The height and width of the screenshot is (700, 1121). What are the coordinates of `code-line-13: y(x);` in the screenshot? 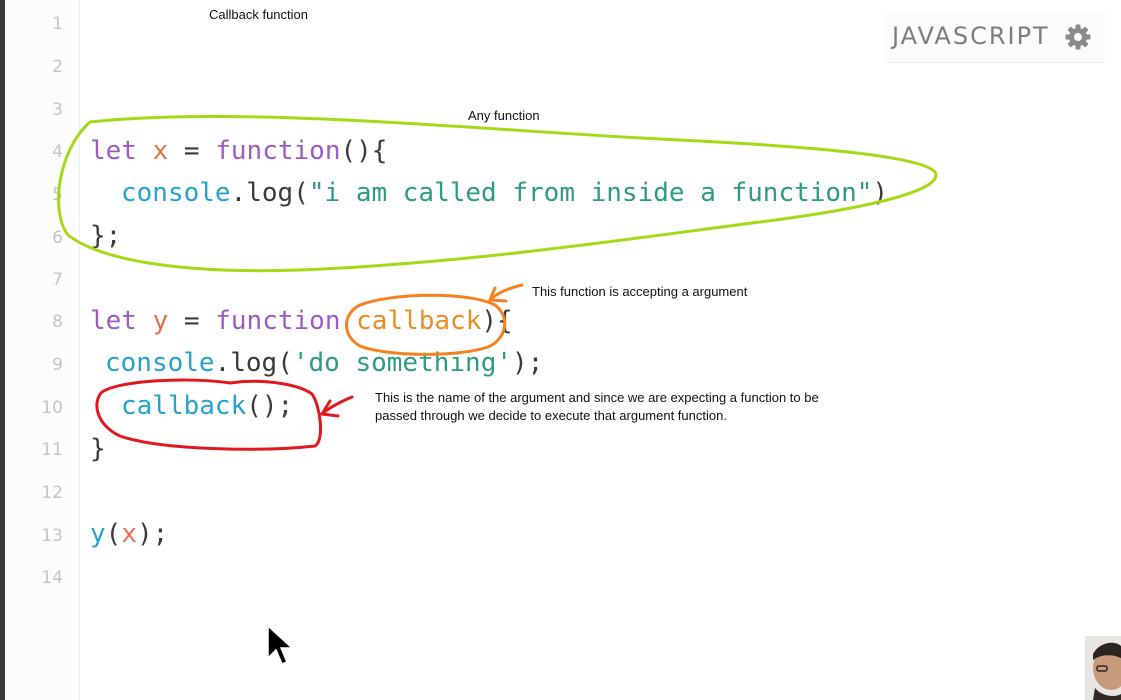 It's located at (129, 534).